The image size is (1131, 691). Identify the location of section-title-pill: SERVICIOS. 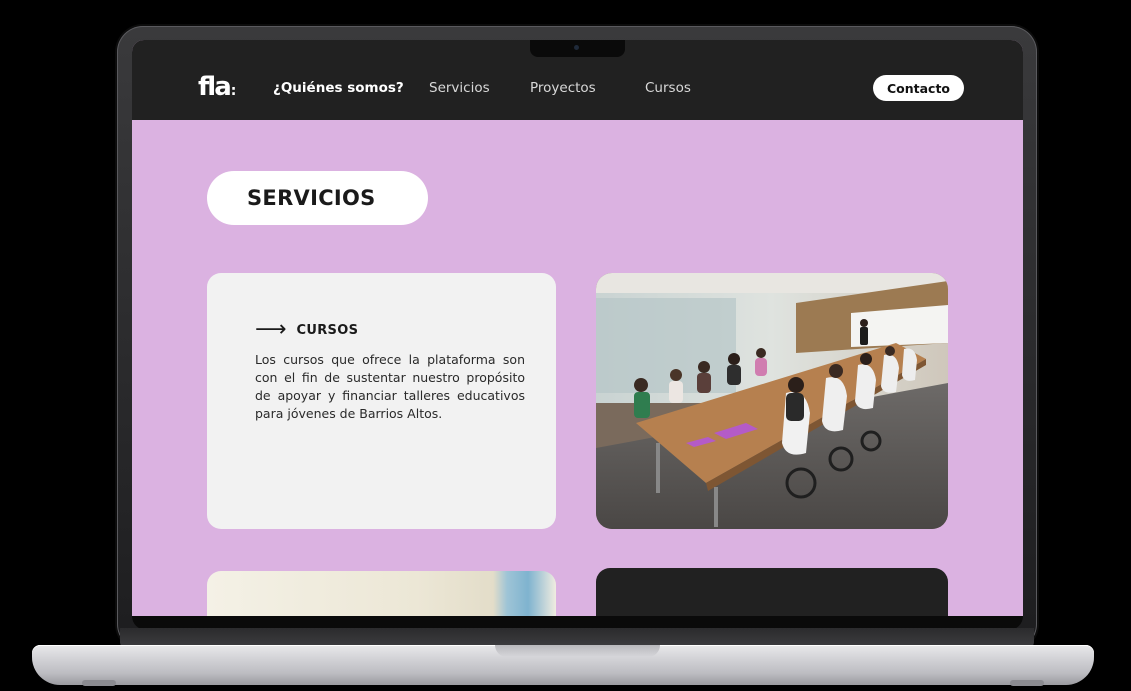
(317, 198).